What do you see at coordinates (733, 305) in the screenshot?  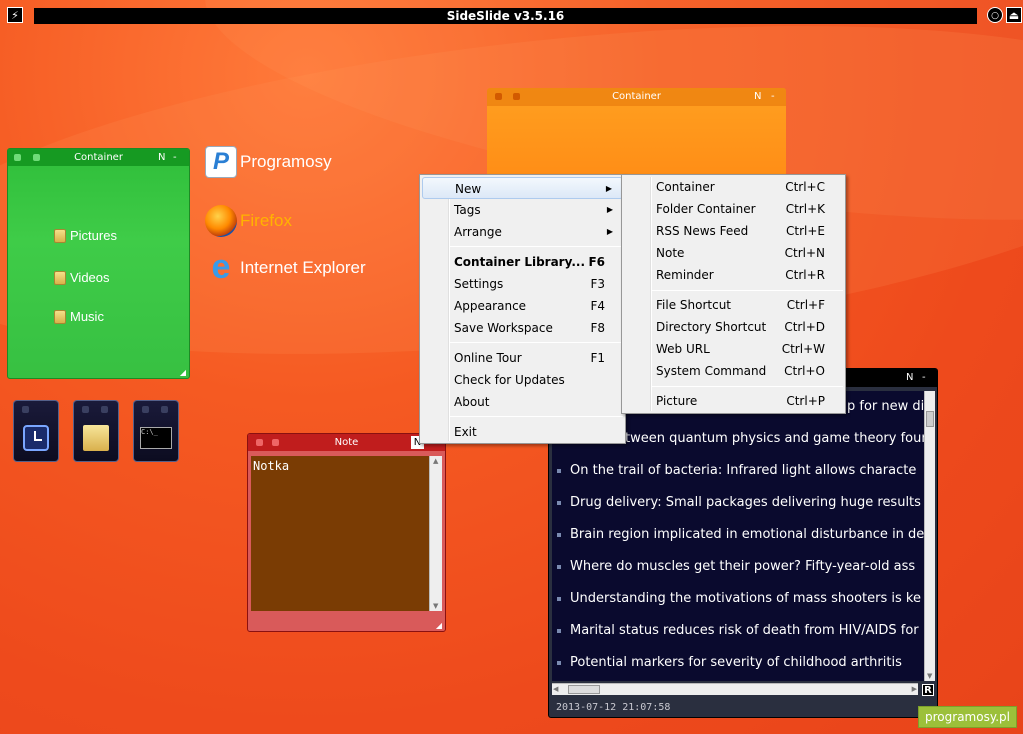 I see `submenu-item-file-shortcut: File Shortcut Ctrl+F` at bounding box center [733, 305].